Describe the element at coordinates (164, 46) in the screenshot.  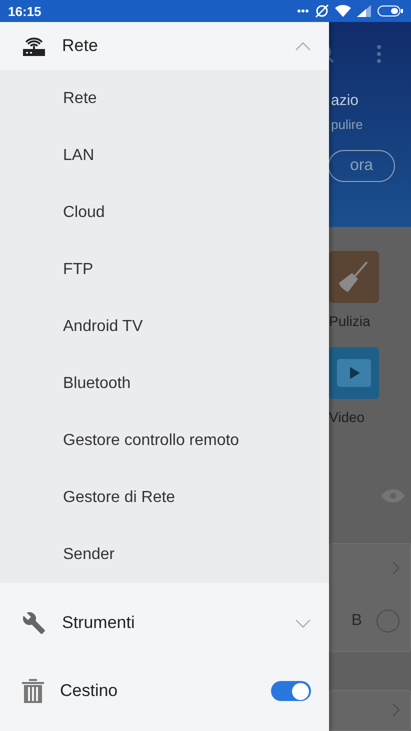
I see `menu-section: Rete` at that location.